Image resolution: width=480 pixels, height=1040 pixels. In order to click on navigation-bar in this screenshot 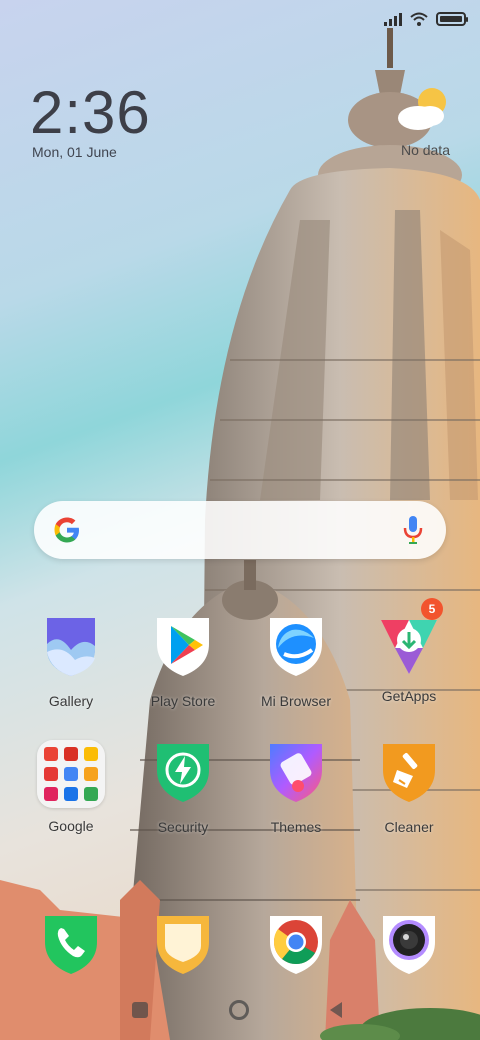, I will do `click(240, 1010)`.